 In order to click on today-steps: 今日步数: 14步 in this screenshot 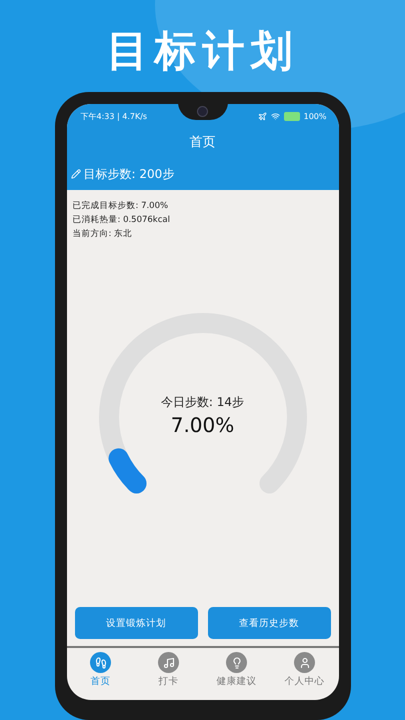, I will do `click(202, 402)`.